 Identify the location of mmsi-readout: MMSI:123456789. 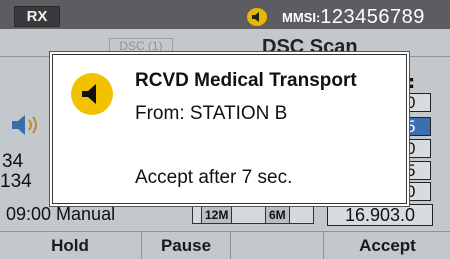
(366, 17).